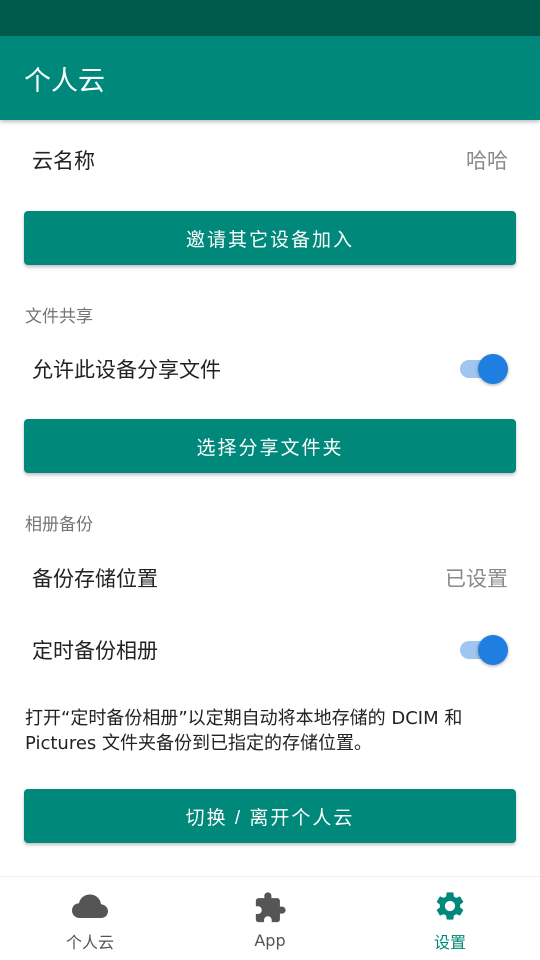 The width and height of the screenshot is (540, 960). I want to click on nav-item-personal-cloud: 个人云, so click(90, 918).